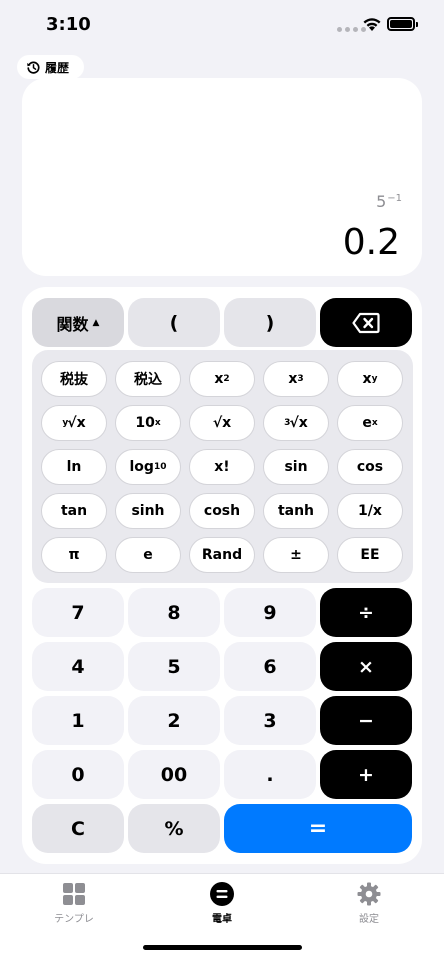 Image resolution: width=444 pixels, height=960 pixels. Describe the element at coordinates (381, 201) in the screenshot. I see `expression-base: 5` at that location.